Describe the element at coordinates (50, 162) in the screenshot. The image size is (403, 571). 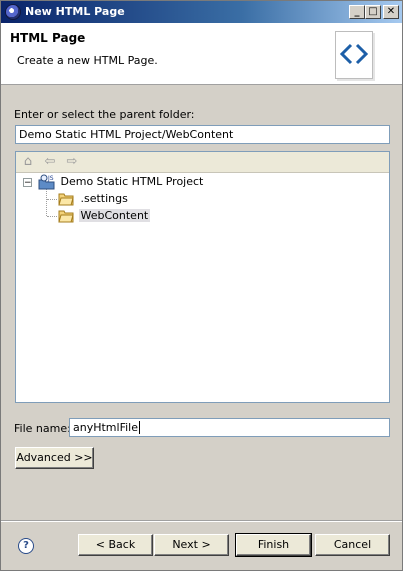
I see `back-arrow-icon: ⇦` at that location.